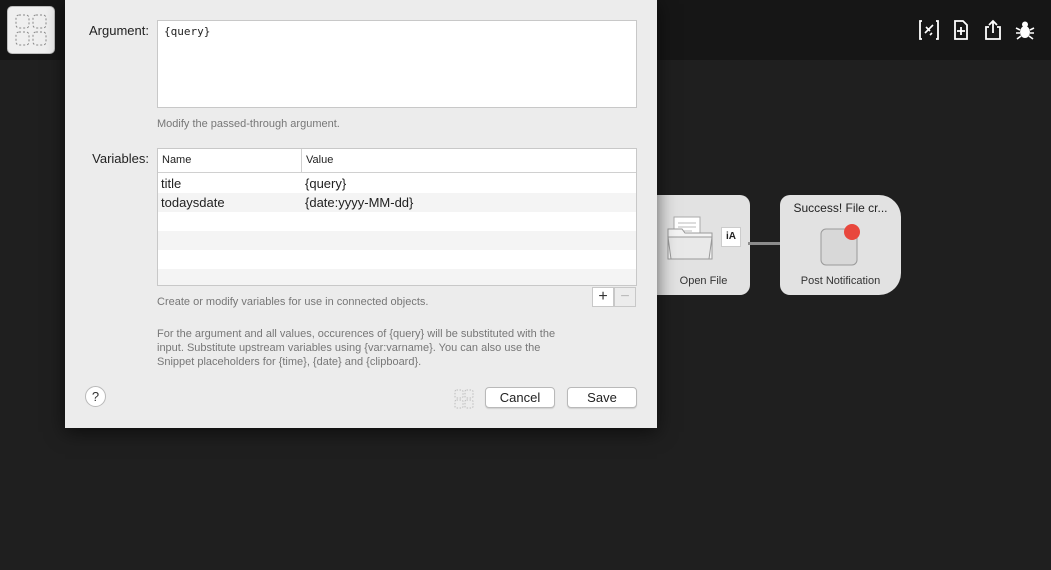 Image resolution: width=1051 pixels, height=570 pixels. What do you see at coordinates (602, 397) in the screenshot?
I see `save-button: Save` at bounding box center [602, 397].